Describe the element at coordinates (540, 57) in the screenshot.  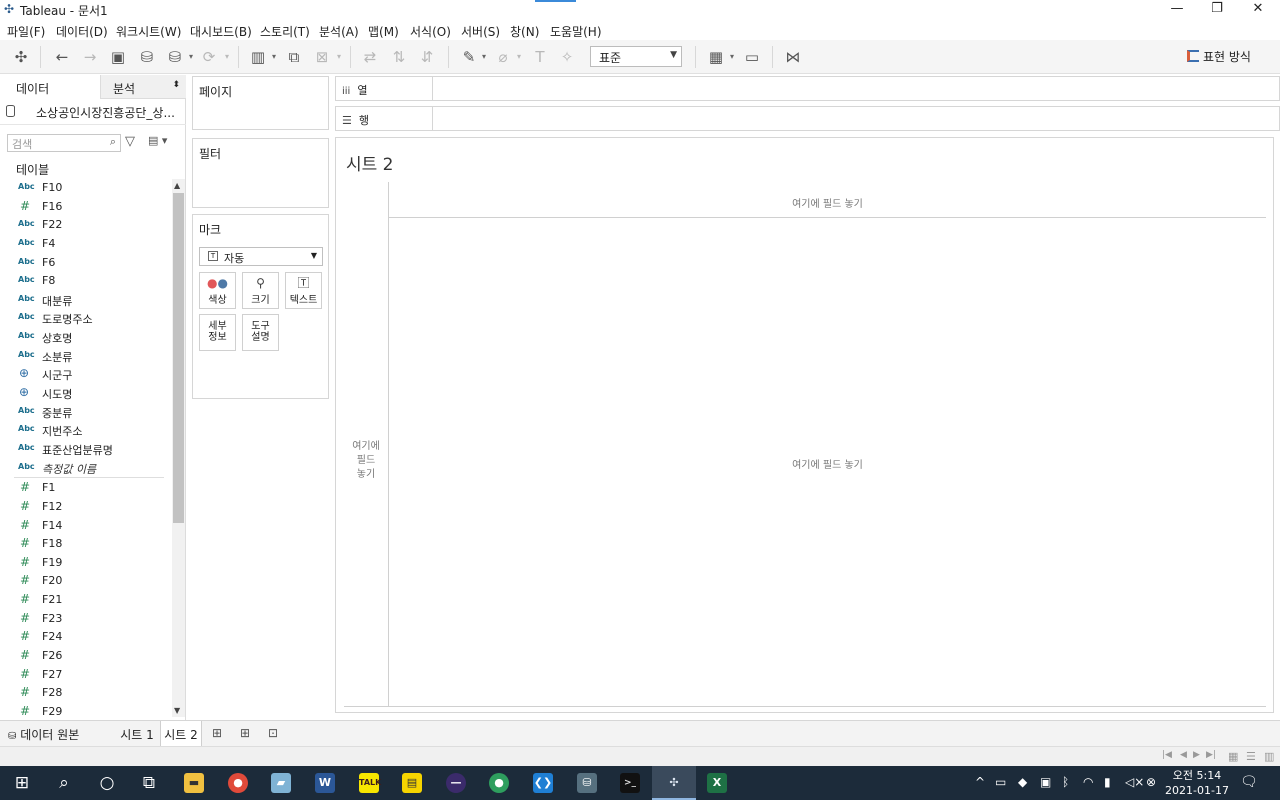
I see `show-mark-labels-icon: T` at that location.